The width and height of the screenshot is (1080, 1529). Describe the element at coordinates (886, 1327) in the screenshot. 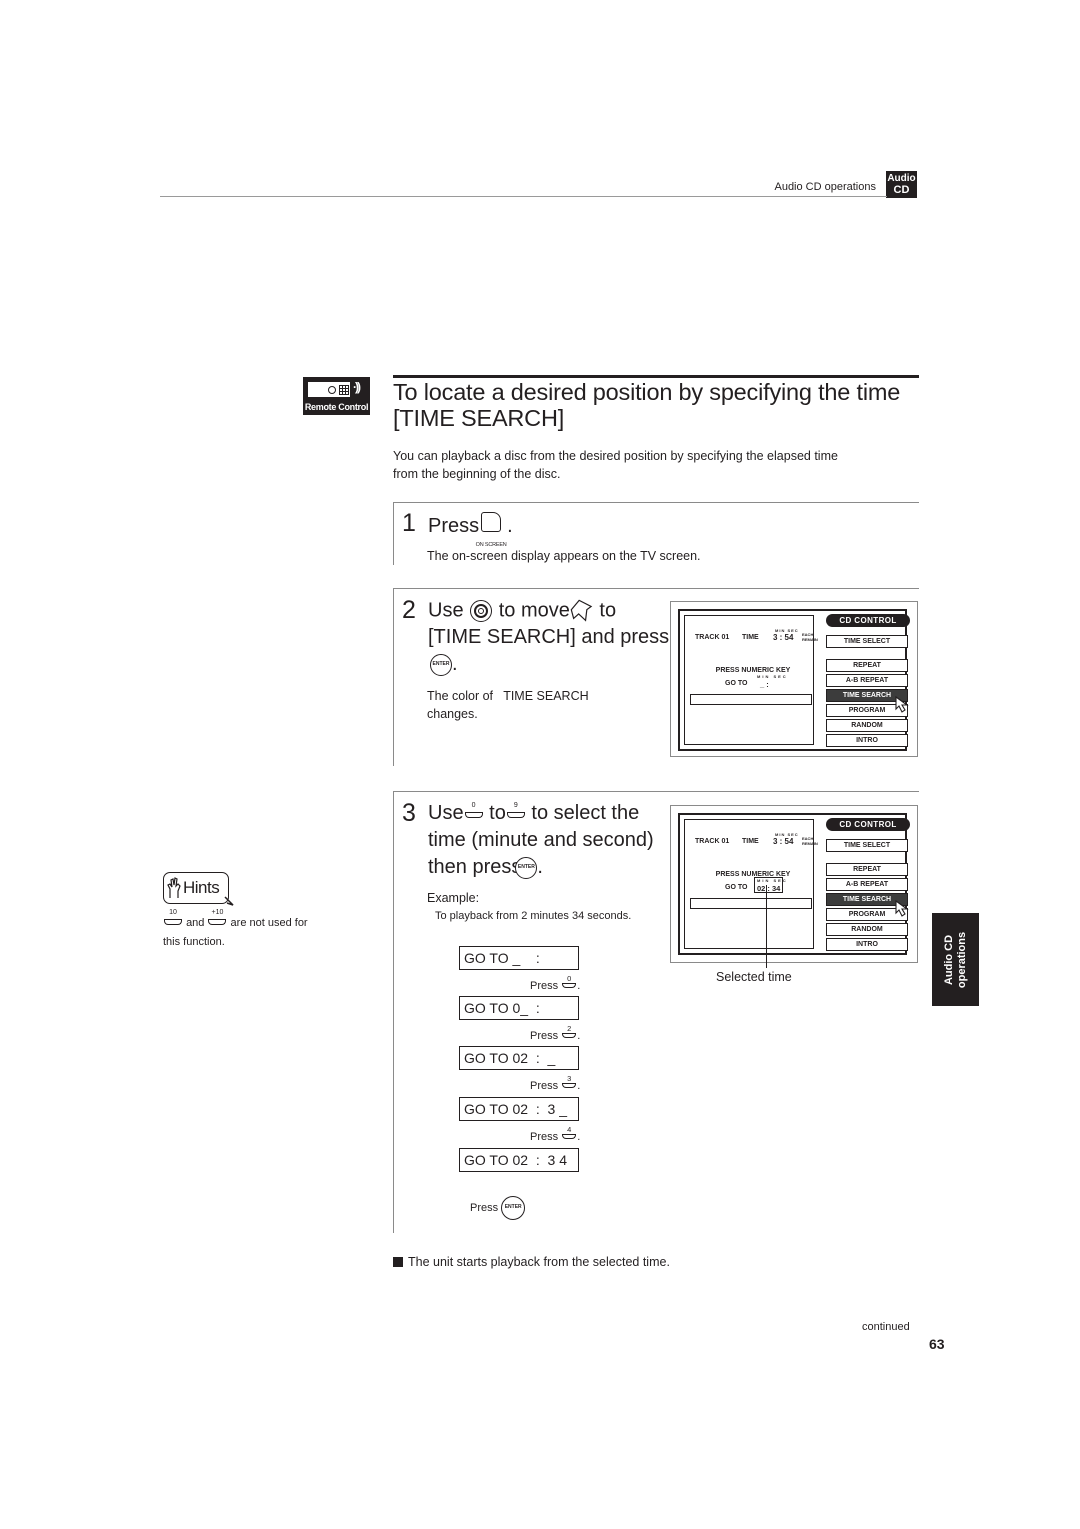

I see `continued-label: continued` at that location.